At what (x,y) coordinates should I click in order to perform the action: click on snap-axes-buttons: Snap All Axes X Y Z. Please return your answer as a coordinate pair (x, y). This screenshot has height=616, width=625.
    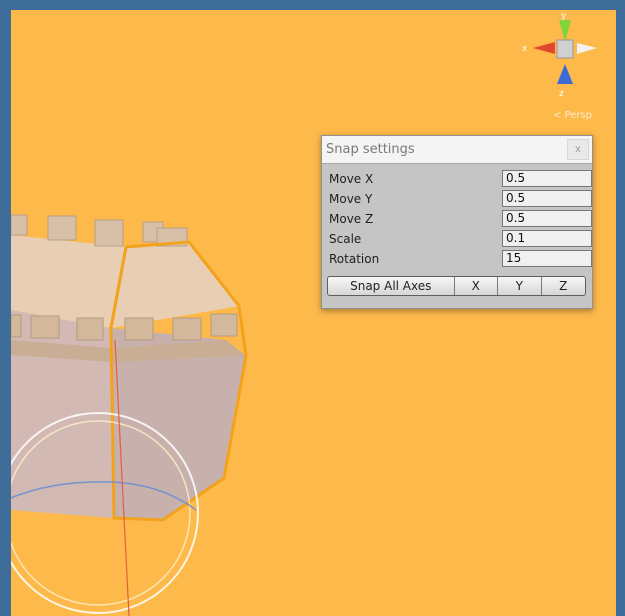
    Looking at the image, I should click on (456, 286).